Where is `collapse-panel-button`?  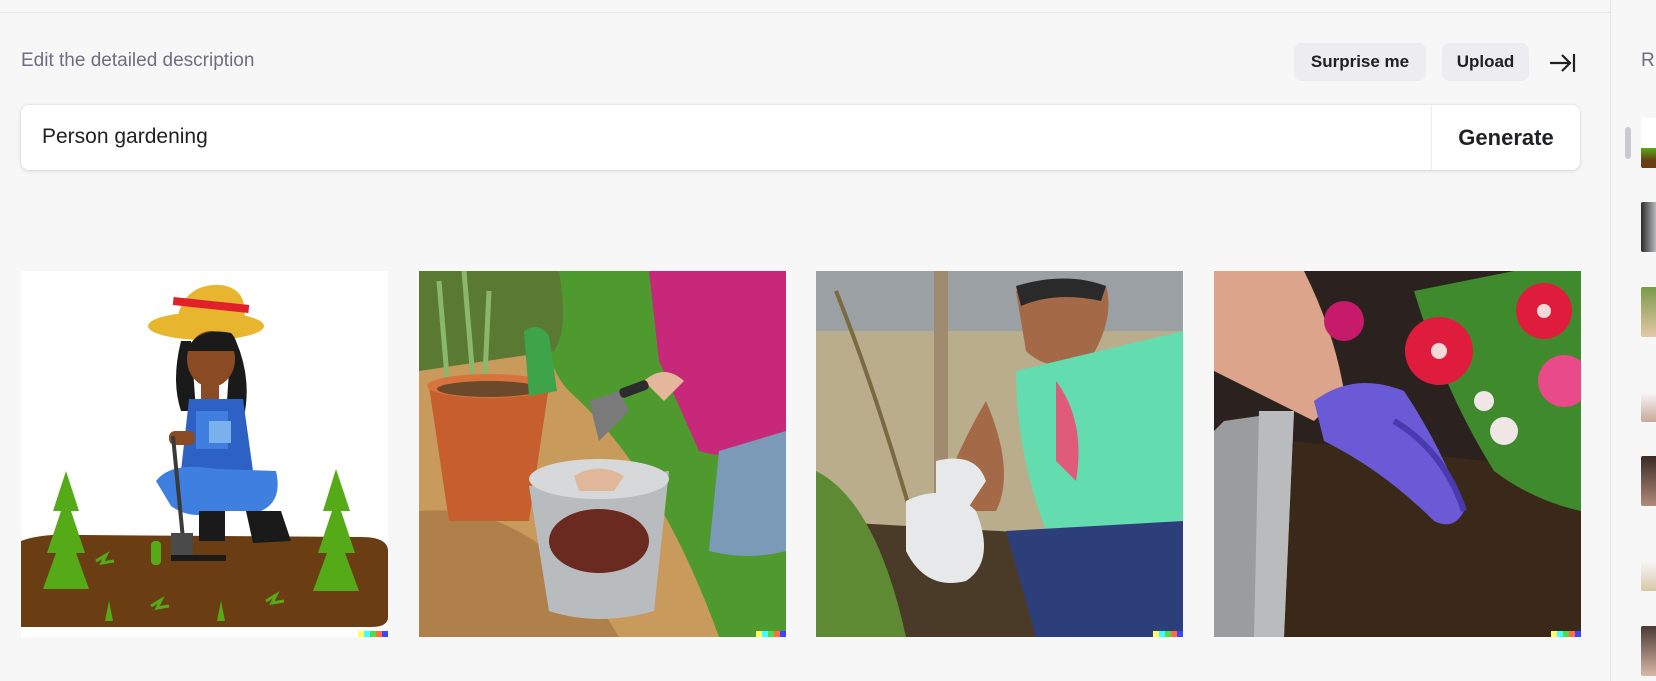
collapse-panel-button is located at coordinates (1562, 63).